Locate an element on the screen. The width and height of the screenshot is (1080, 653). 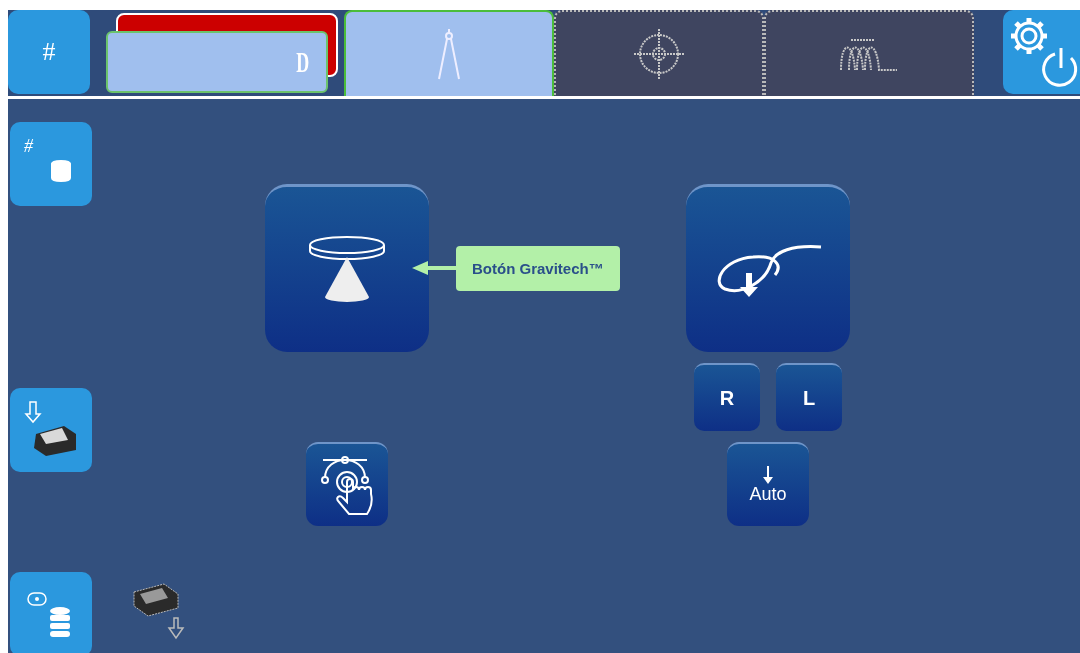
callout-label: Botón Gravitech™ is located at coordinates (538, 268).